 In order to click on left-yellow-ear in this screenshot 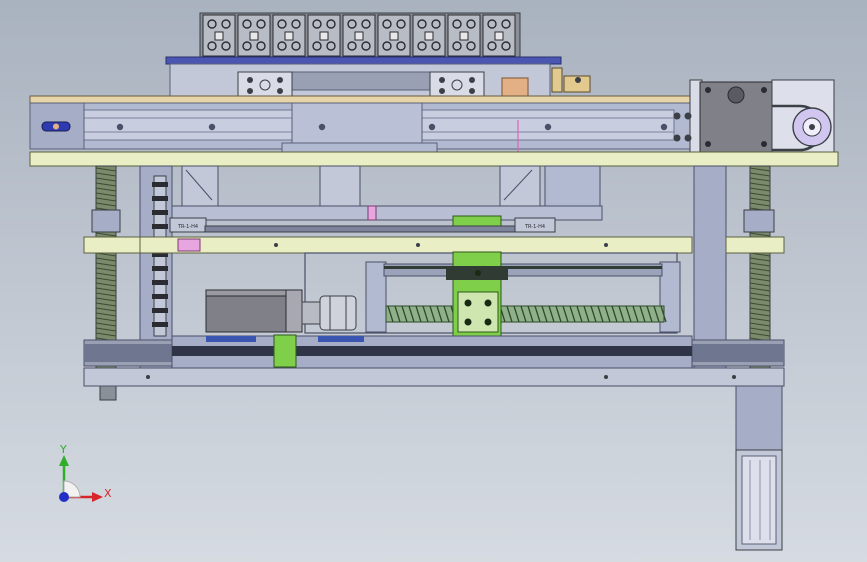, I will do `click(112, 245)`.